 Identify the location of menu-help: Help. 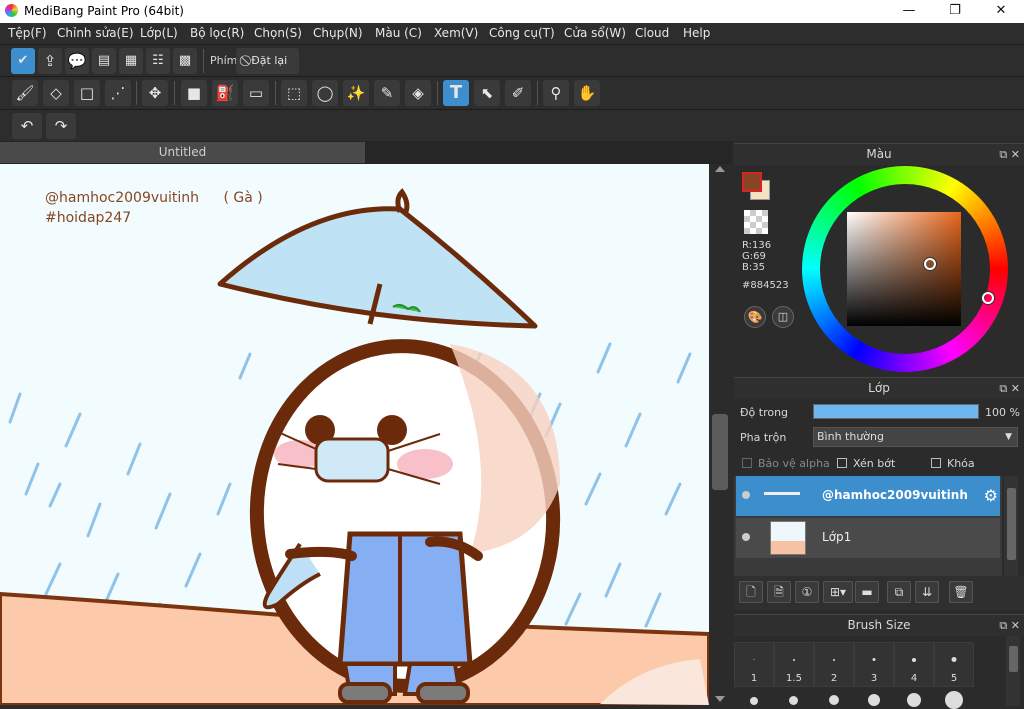
(696, 33).